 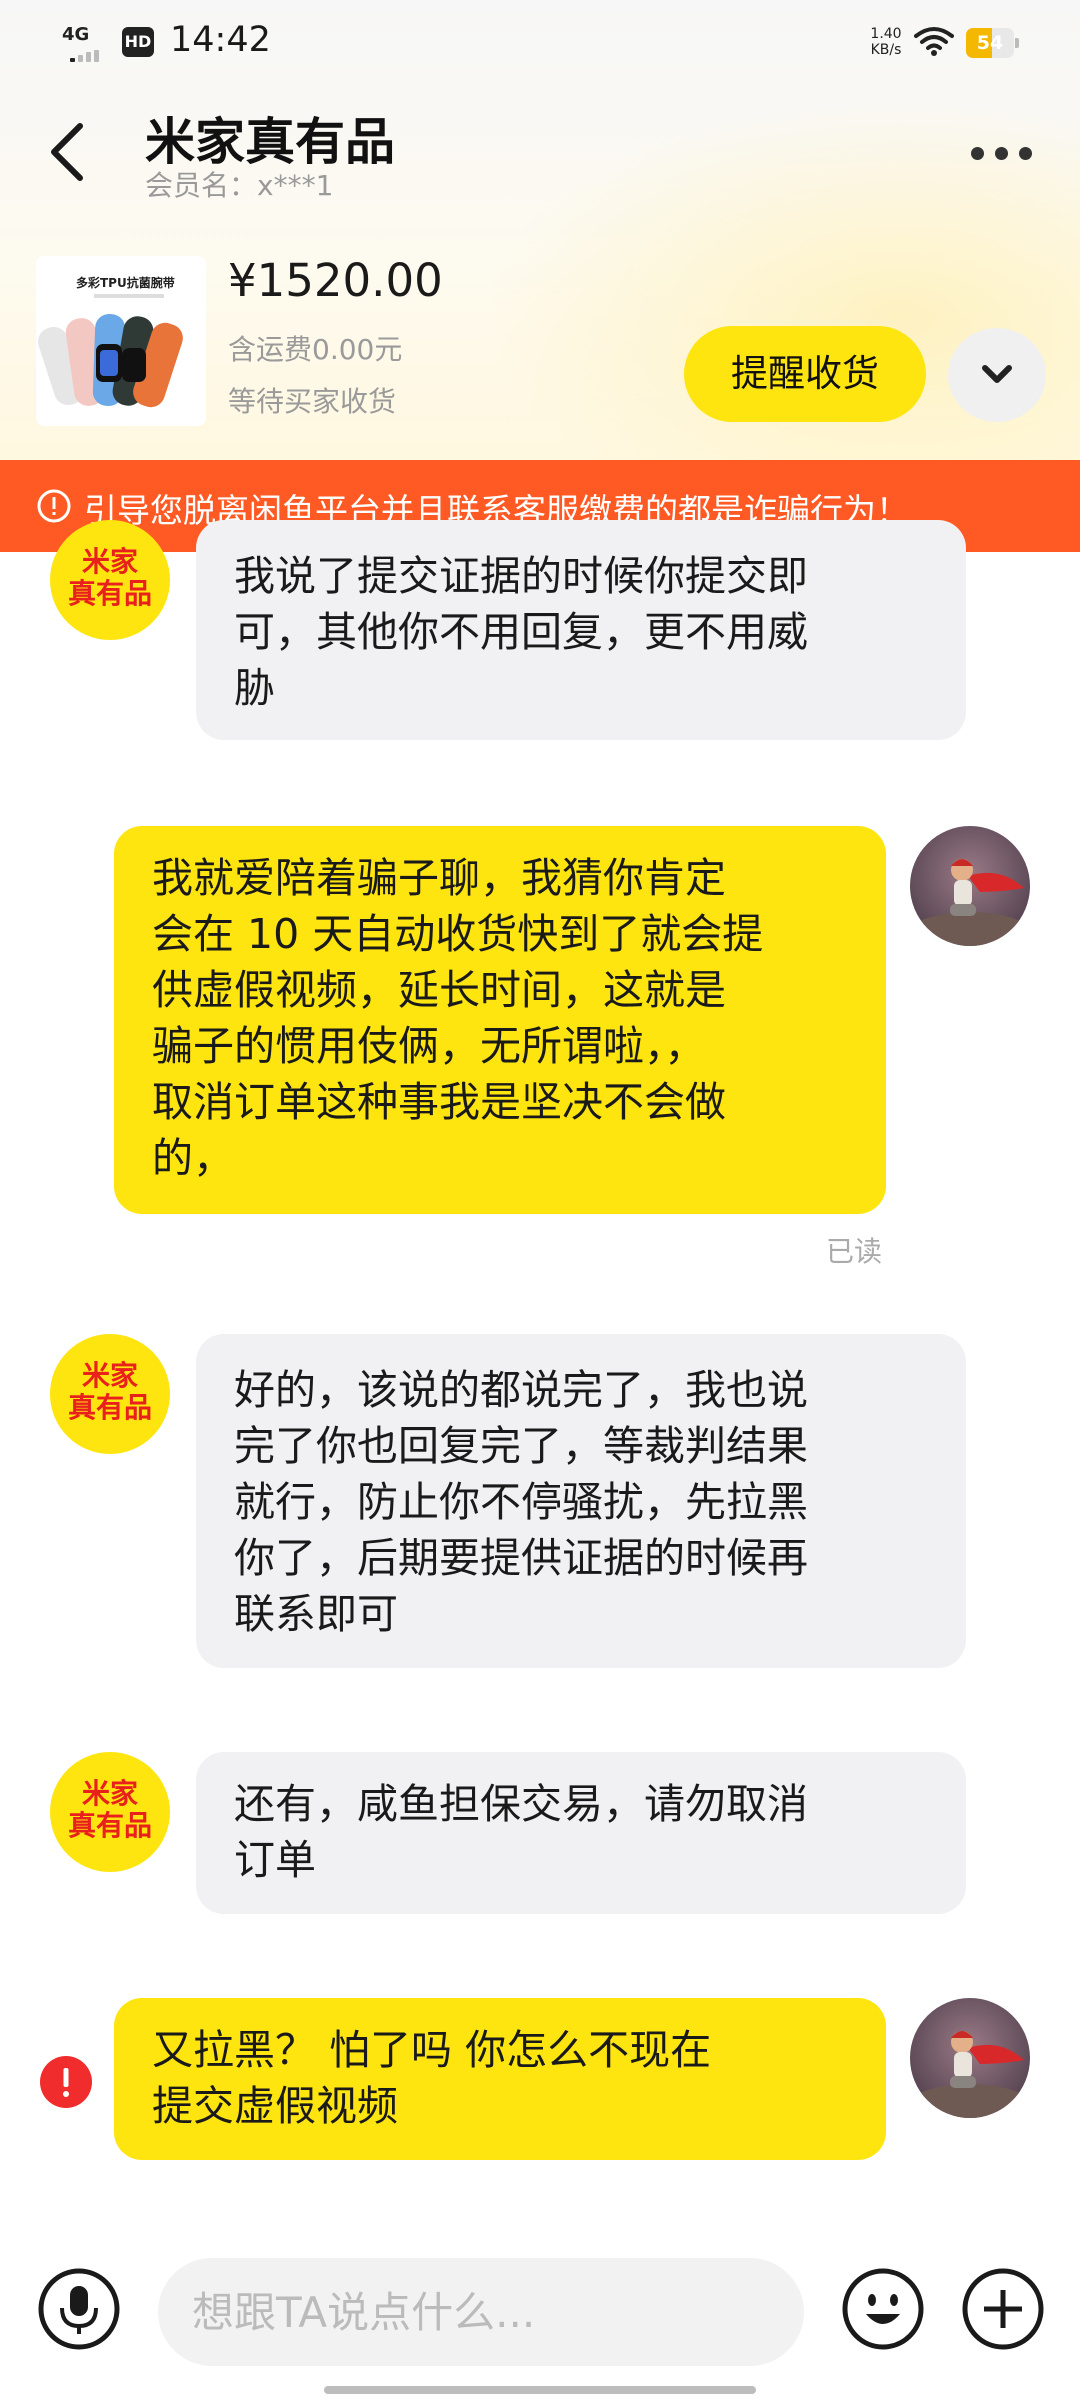 What do you see at coordinates (886, 34) in the screenshot?
I see `speed-value: 1.40` at bounding box center [886, 34].